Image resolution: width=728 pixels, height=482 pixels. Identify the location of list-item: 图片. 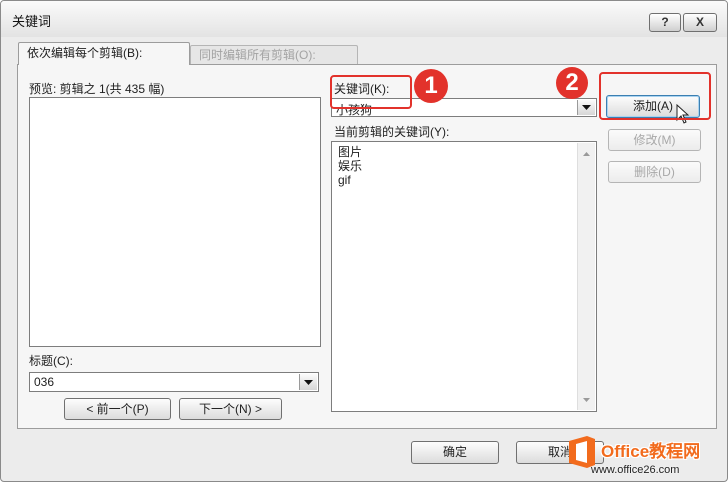
(350, 152).